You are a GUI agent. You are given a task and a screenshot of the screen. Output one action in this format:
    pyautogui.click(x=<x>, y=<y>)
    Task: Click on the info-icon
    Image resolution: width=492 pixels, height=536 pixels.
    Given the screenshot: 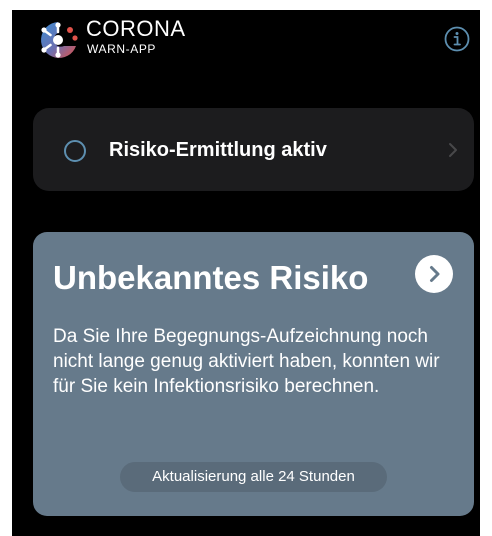 What is the action you would take?
    pyautogui.click(x=457, y=39)
    